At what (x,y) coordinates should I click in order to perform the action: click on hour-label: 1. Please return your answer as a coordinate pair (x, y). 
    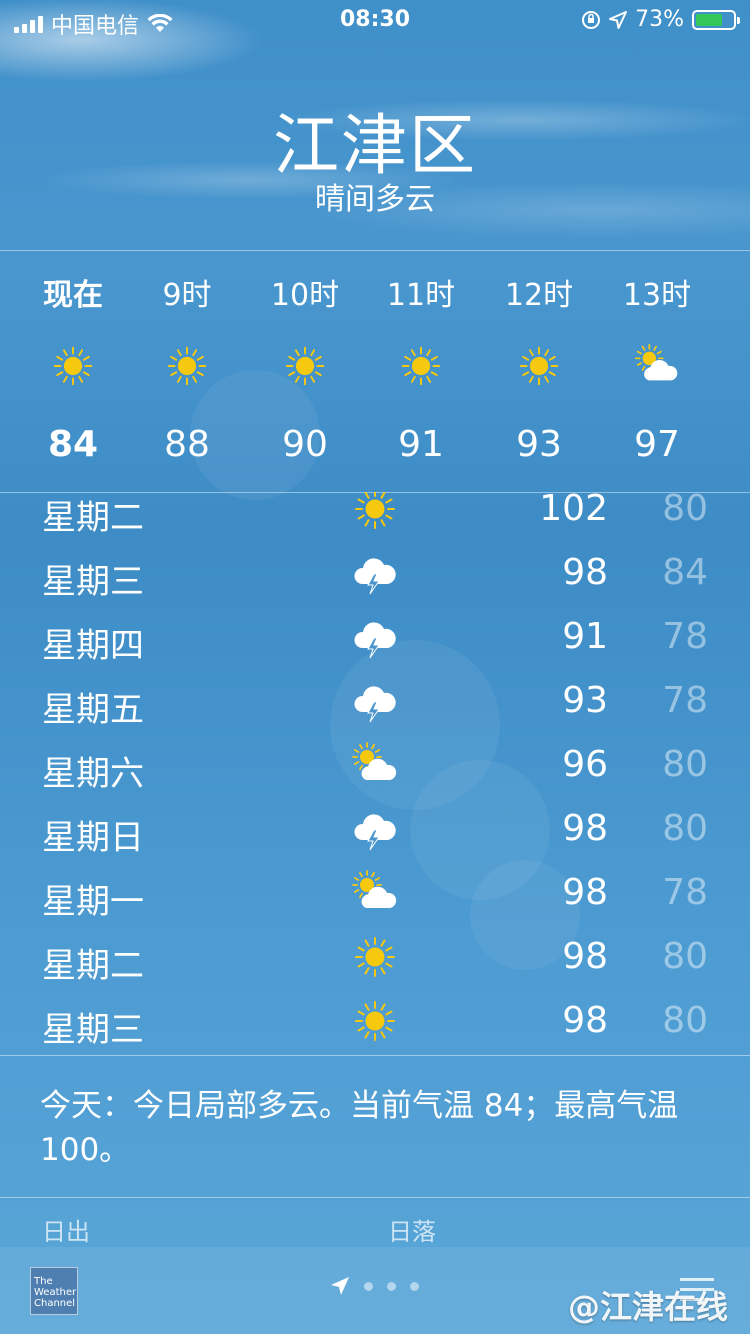
    Looking at the image, I should click on (733, 287).